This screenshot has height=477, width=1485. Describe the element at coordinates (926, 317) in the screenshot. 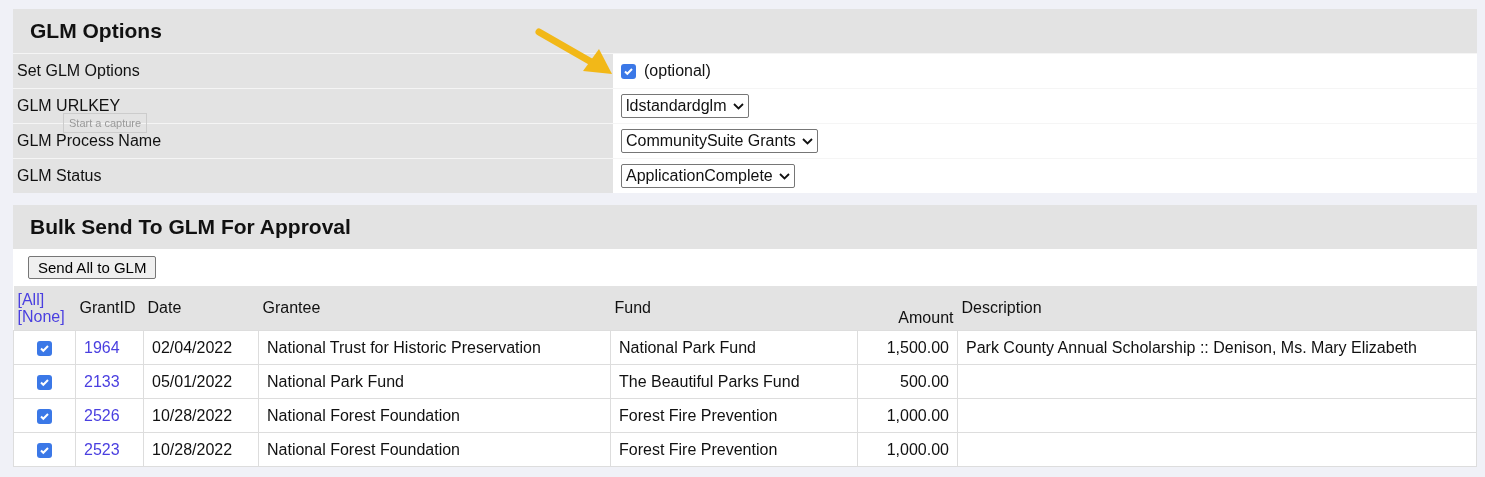

I see `column-header: Amount` at that location.